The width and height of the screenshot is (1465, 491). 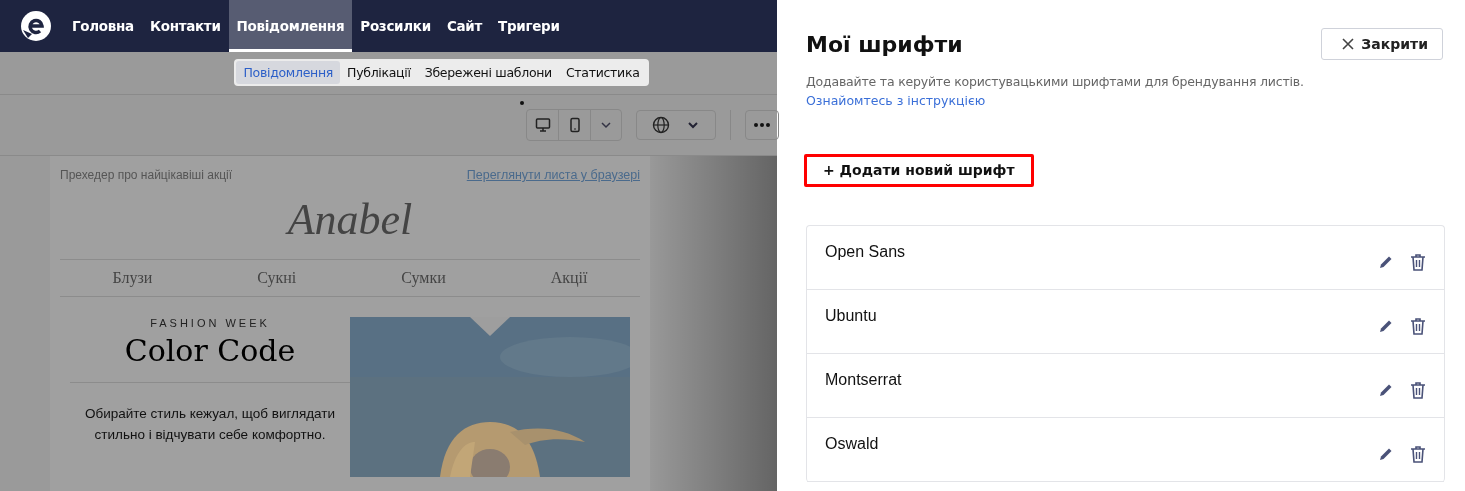 I want to click on panel-description: Додавайте та керуйте користувацькими шрифтами для брендування листів., so click(x=1055, y=81).